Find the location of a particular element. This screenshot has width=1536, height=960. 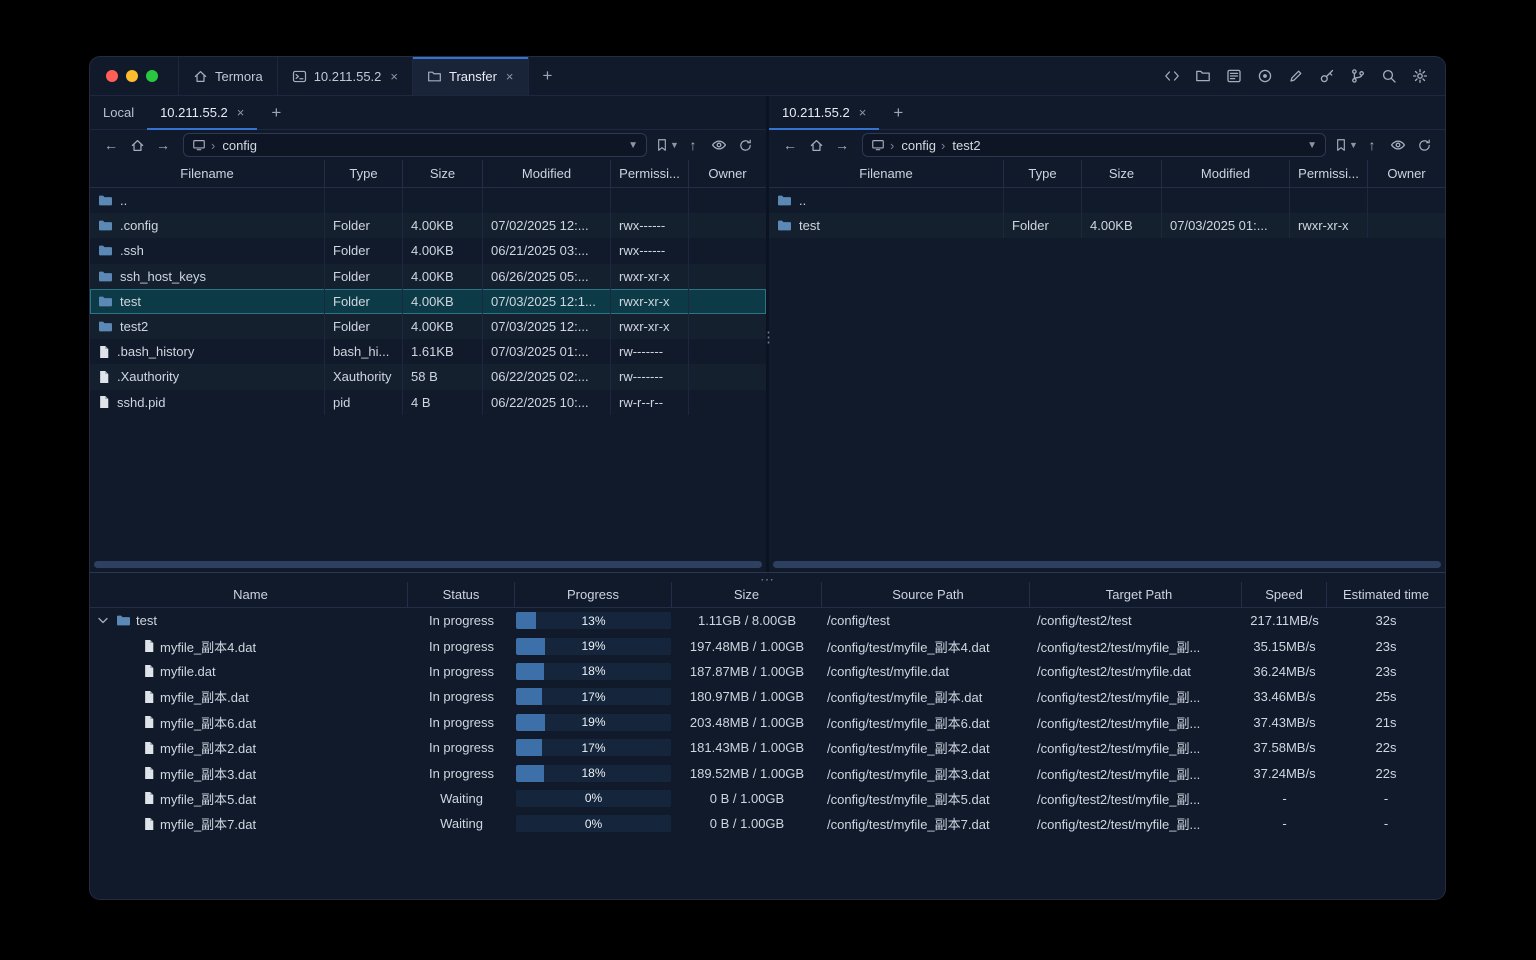

branch-icon is located at coordinates (1358, 76).